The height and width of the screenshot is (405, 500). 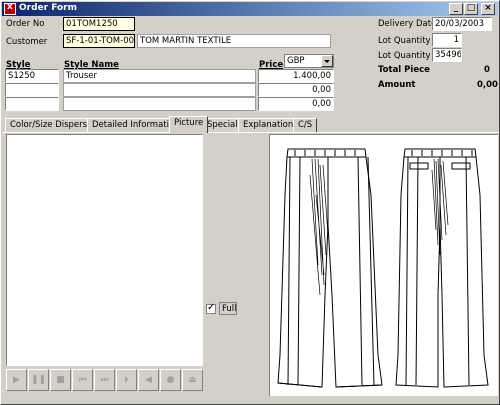 What do you see at coordinates (192, 380) in the screenshot?
I see `eject-icon: ⏏` at bounding box center [192, 380].